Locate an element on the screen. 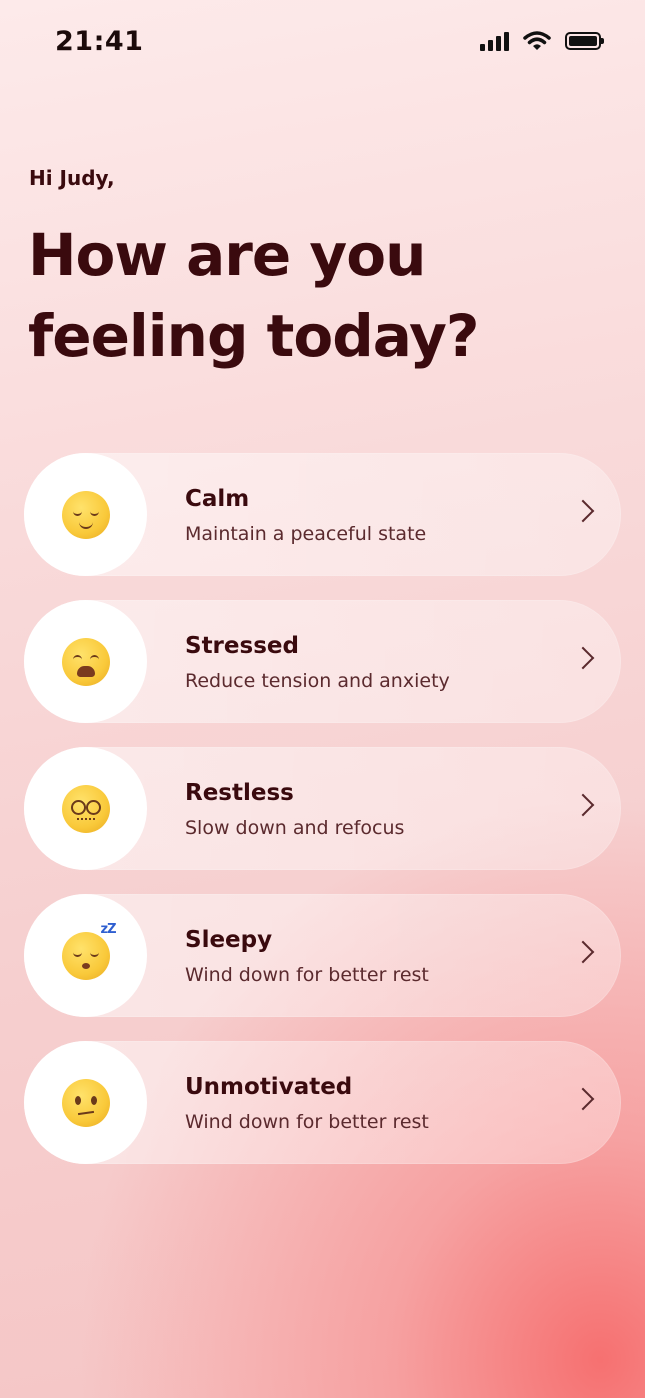 The height and width of the screenshot is (1398, 645). wifi-icon is located at coordinates (537, 40).